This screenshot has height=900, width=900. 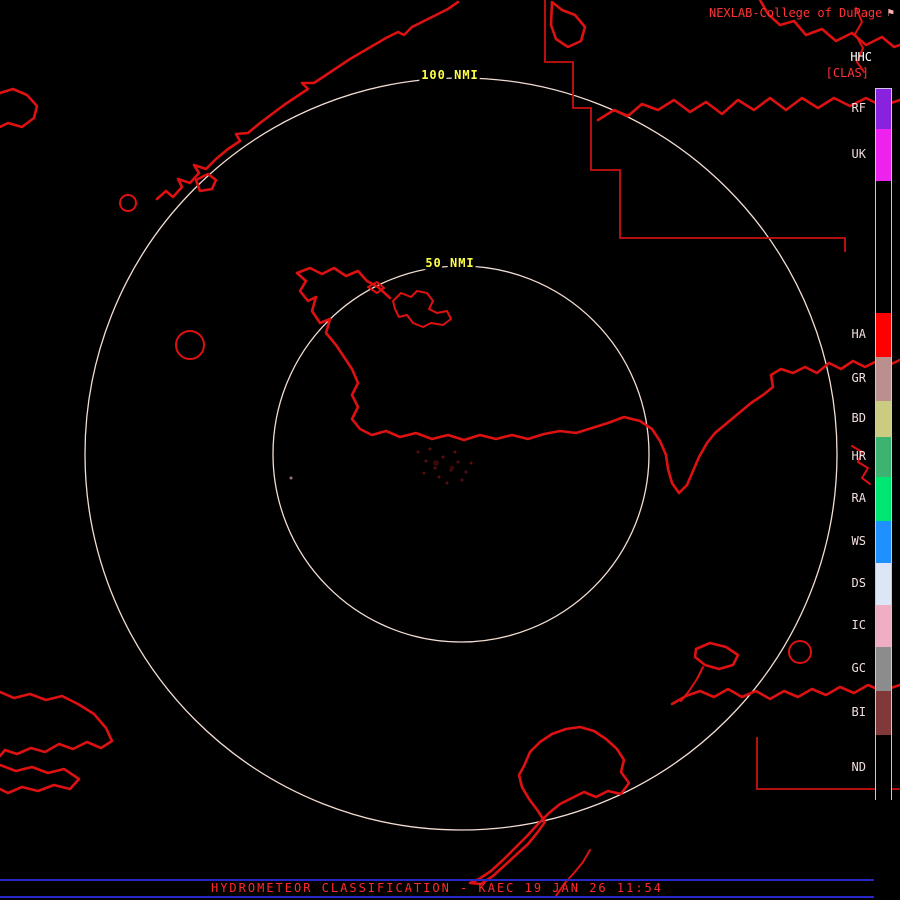 I want to click on islet-circle-bottomright, so click(x=800, y=652).